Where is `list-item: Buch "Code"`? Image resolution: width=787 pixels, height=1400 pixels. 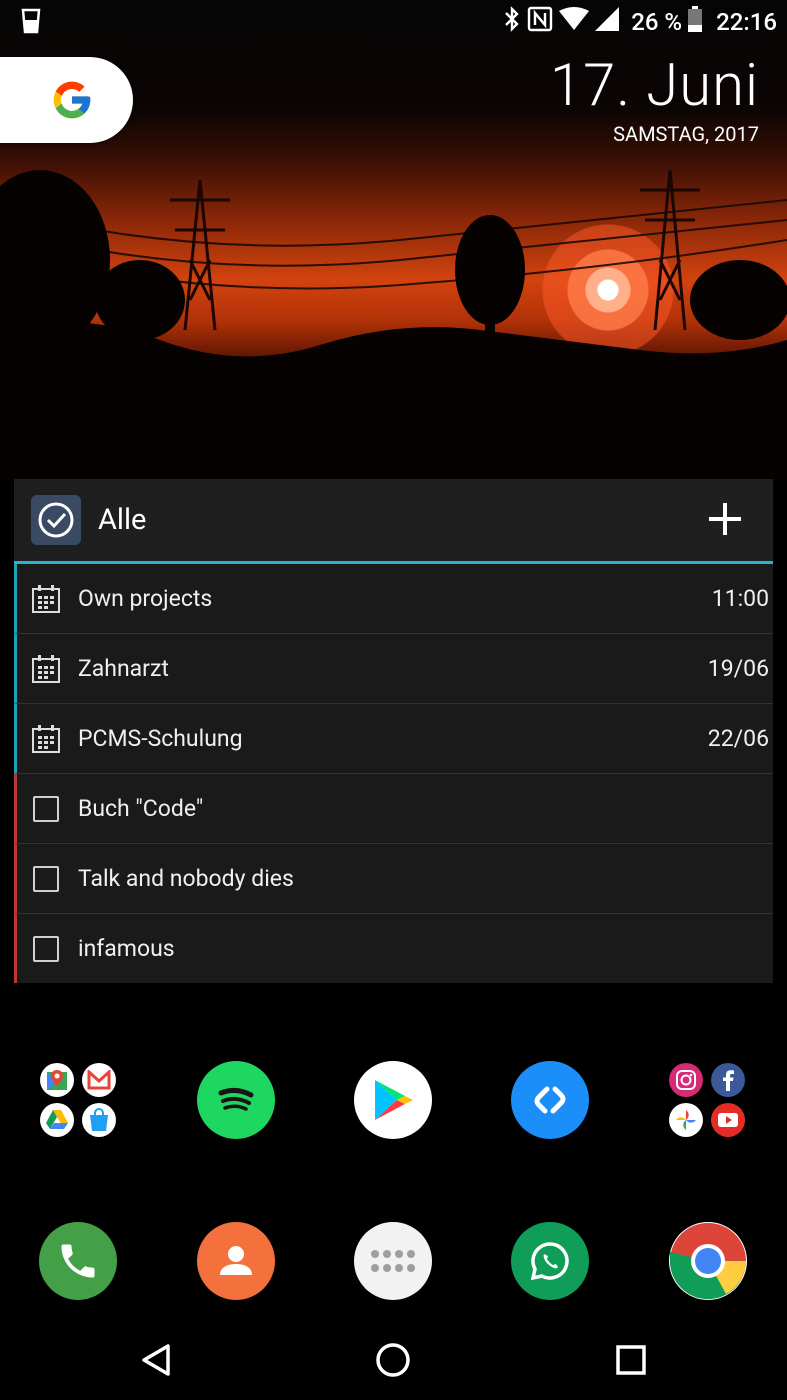
list-item: Buch "Code" is located at coordinates (393, 809).